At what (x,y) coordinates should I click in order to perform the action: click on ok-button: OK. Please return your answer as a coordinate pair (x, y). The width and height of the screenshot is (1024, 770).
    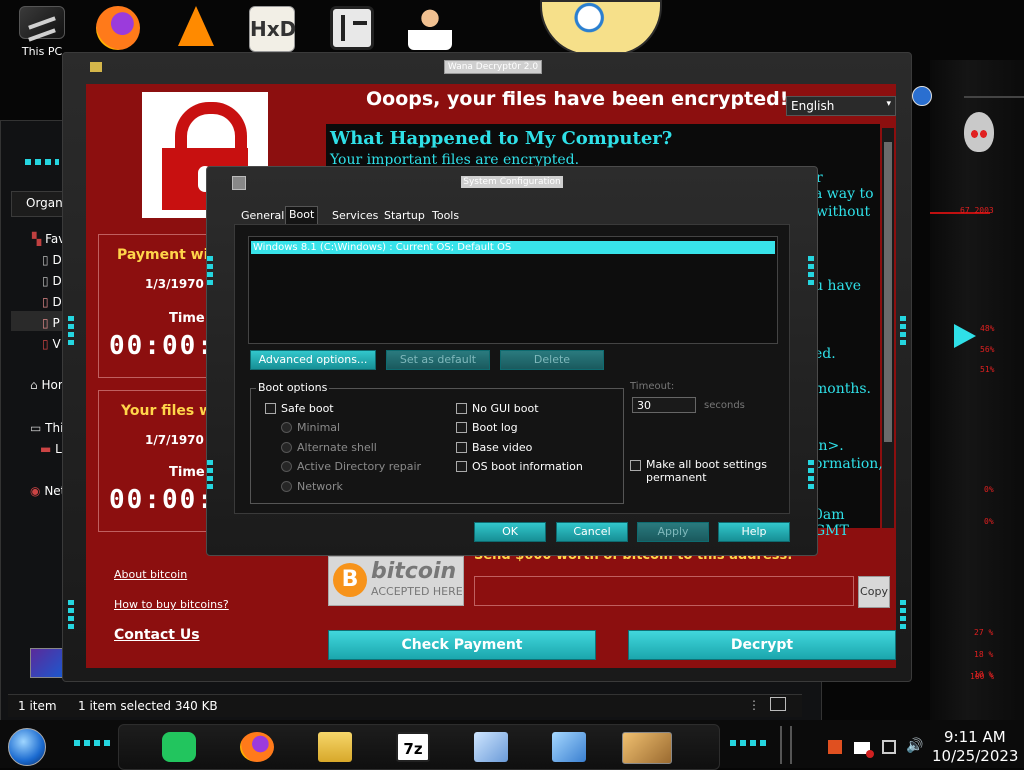
    Looking at the image, I should click on (510, 532).